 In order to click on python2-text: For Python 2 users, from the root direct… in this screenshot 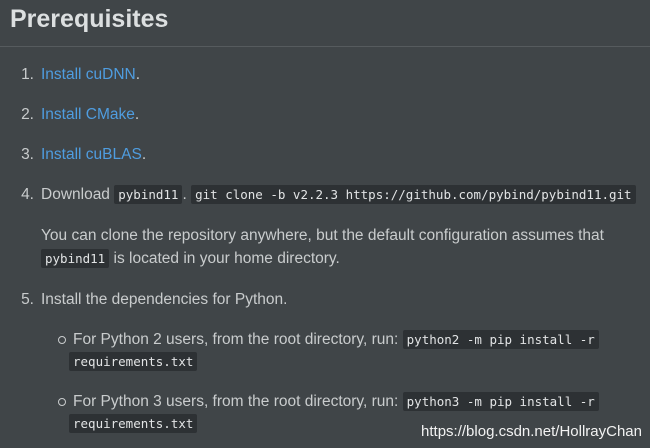, I will do `click(236, 339)`.